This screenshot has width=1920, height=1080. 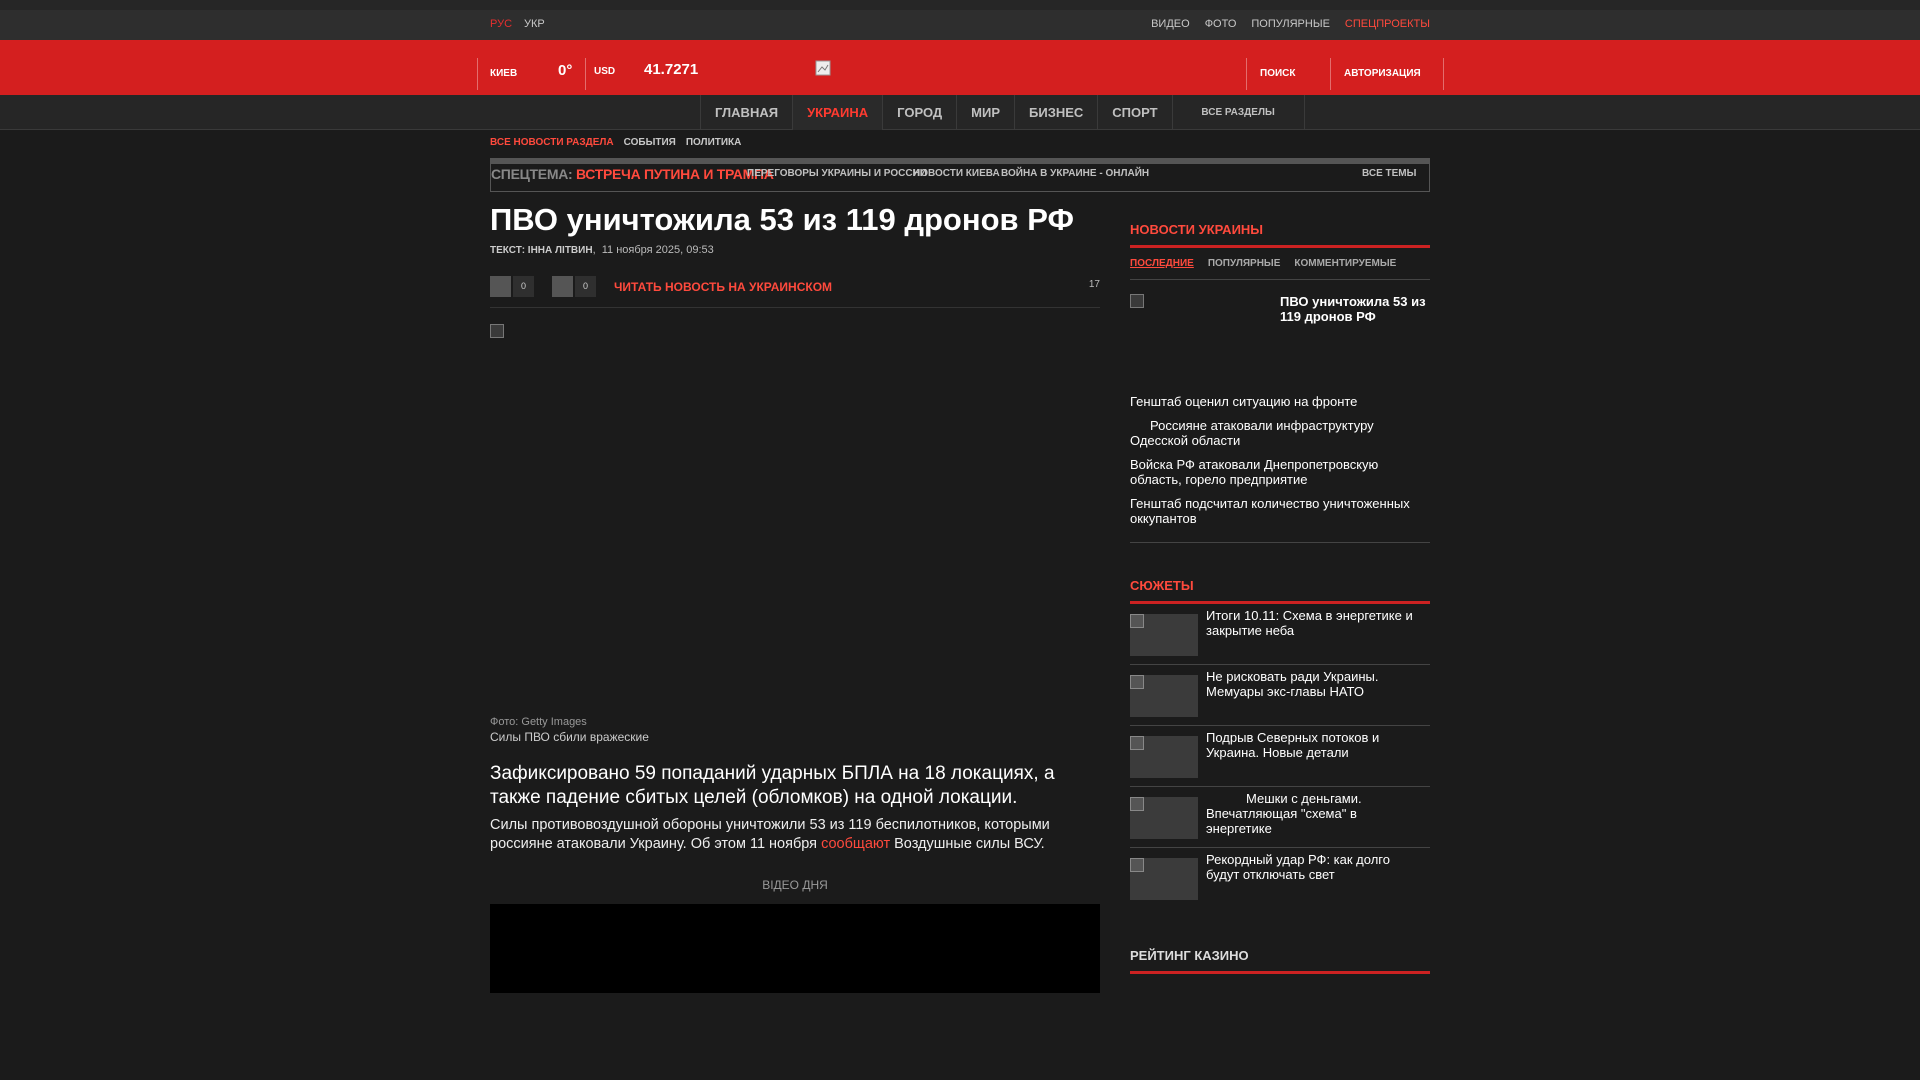 What do you see at coordinates (562, 286) in the screenshot?
I see `telegram-icon` at bounding box center [562, 286].